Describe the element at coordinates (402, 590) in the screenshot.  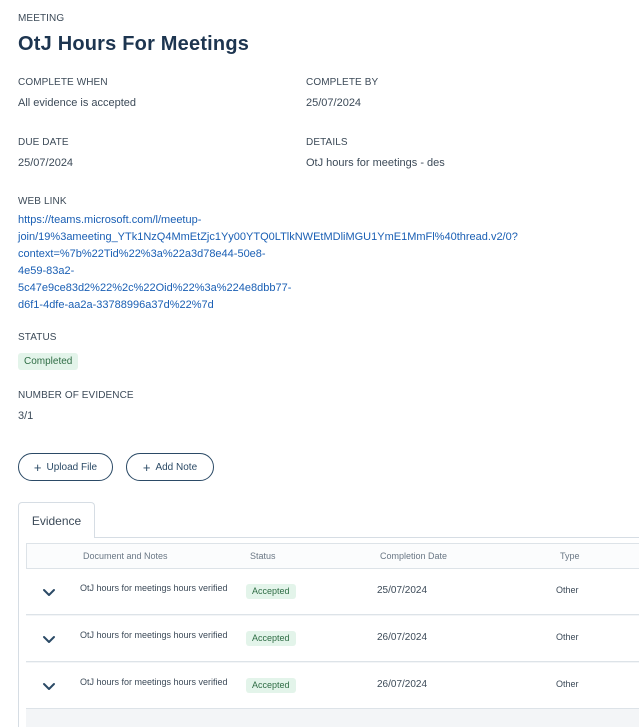
I see `row-completion-date: 25/07/2024` at that location.